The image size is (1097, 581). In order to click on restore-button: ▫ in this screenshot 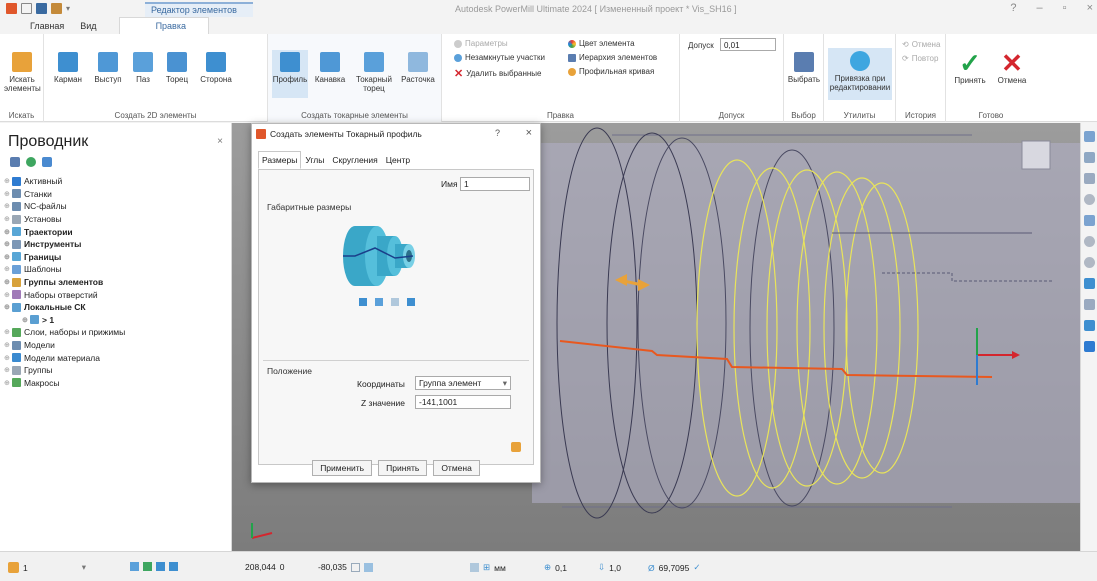, I will do `click(1065, 8)`.